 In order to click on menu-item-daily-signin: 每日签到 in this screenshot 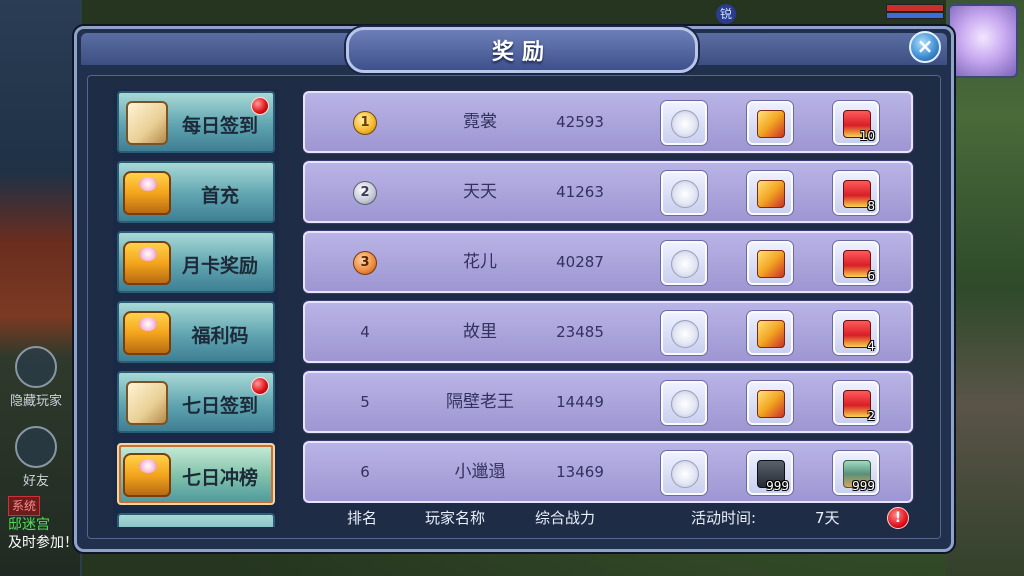, I will do `click(196, 122)`.